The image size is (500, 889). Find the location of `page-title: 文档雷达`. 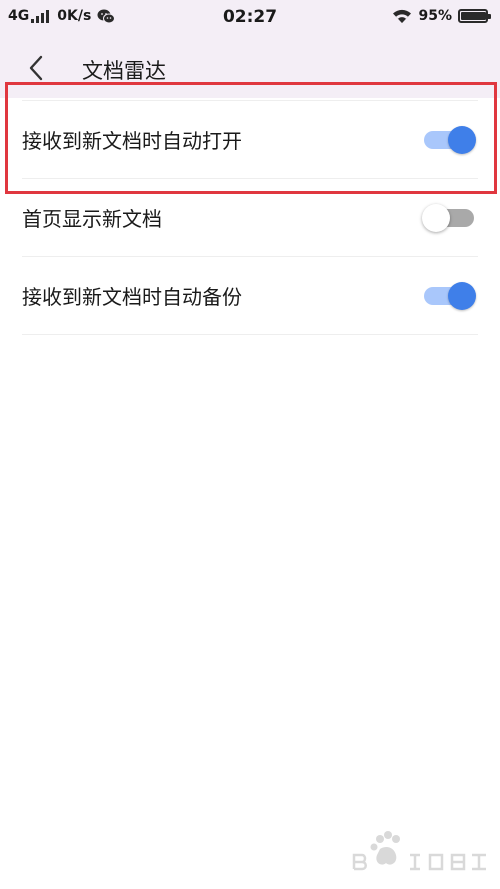

page-title: 文档雷达 is located at coordinates (124, 71).